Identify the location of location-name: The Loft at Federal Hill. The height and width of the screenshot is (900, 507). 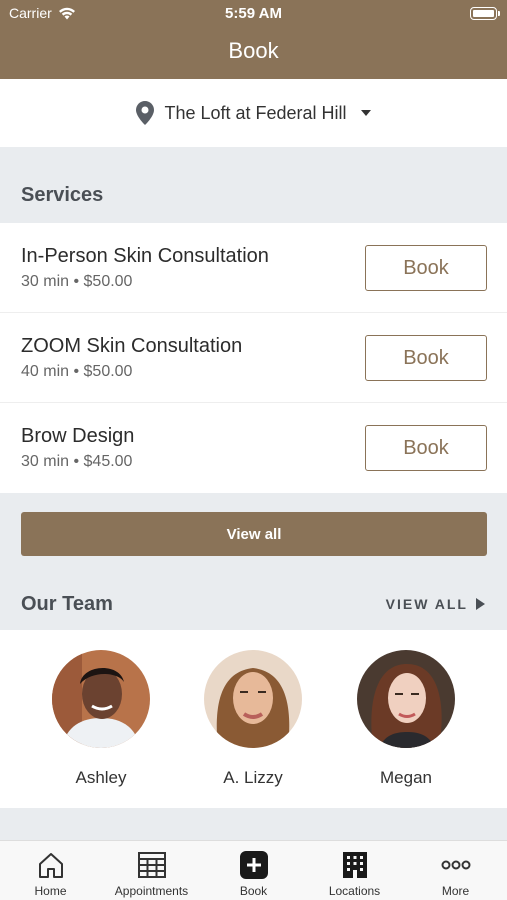
(255, 112).